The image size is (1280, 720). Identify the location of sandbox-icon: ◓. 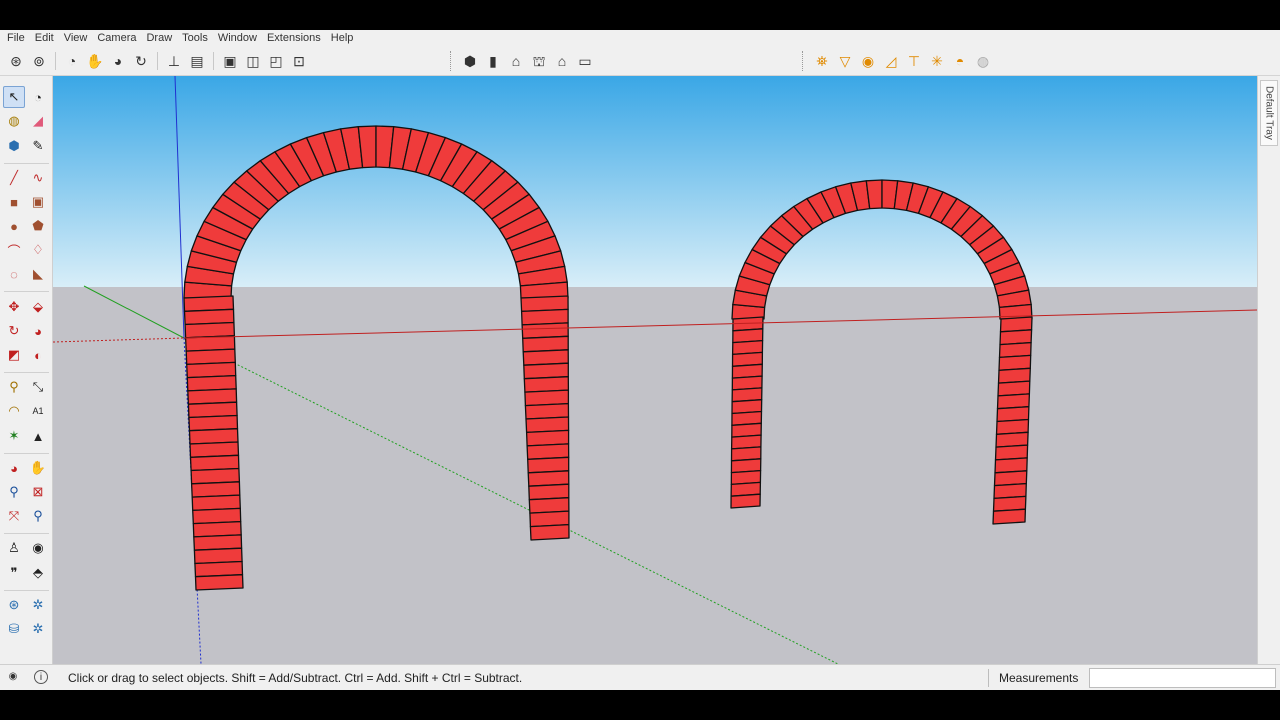
(960, 61).